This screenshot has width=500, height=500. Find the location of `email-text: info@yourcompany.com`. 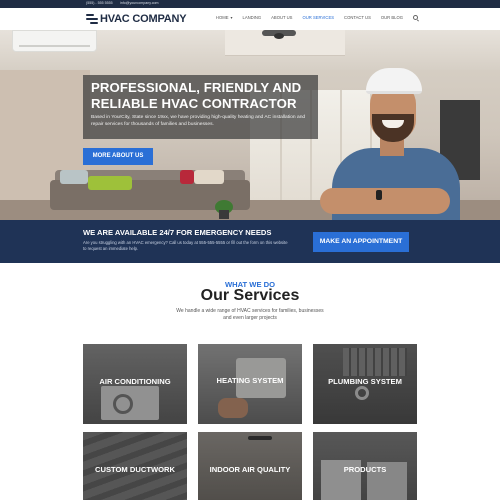

email-text: info@yourcompany.com is located at coordinates (139, 3).